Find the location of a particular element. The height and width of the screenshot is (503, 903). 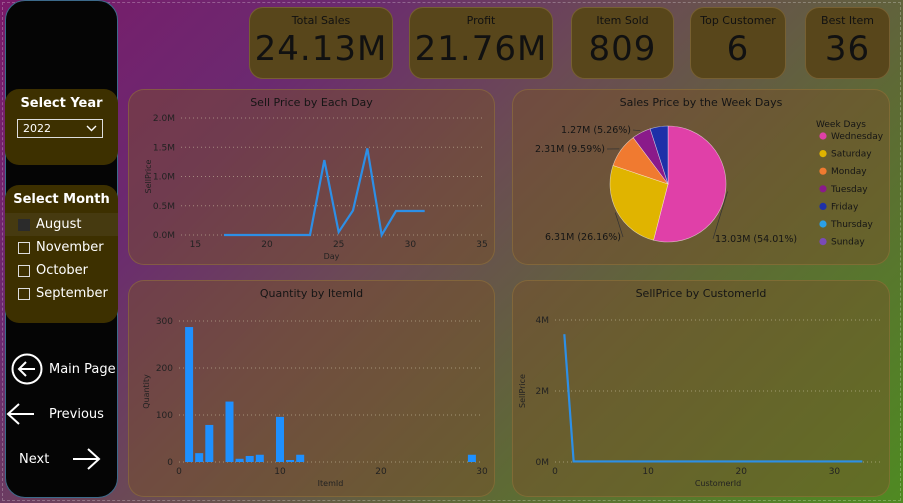

legend-item: Saturday is located at coordinates (851, 155).